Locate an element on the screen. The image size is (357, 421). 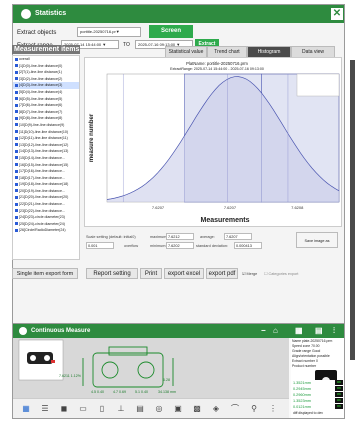
export-pdf-button: export pdf is located at coordinates (222, 273).